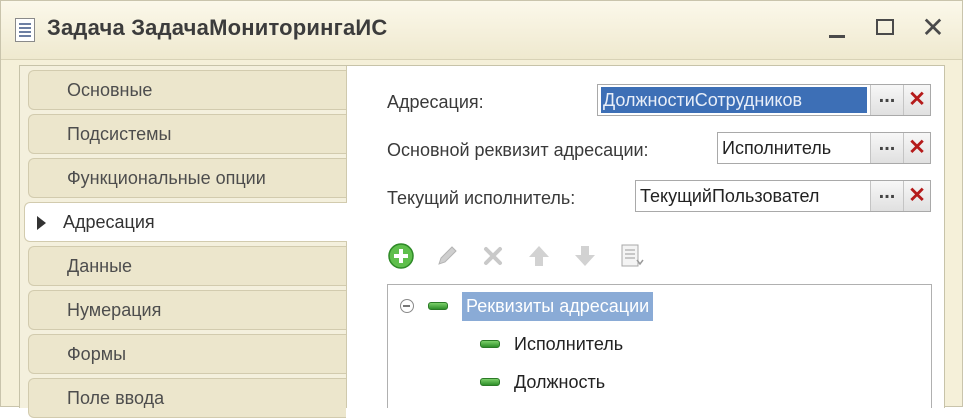  What do you see at coordinates (493, 256) in the screenshot?
I see `delete-icon` at bounding box center [493, 256].